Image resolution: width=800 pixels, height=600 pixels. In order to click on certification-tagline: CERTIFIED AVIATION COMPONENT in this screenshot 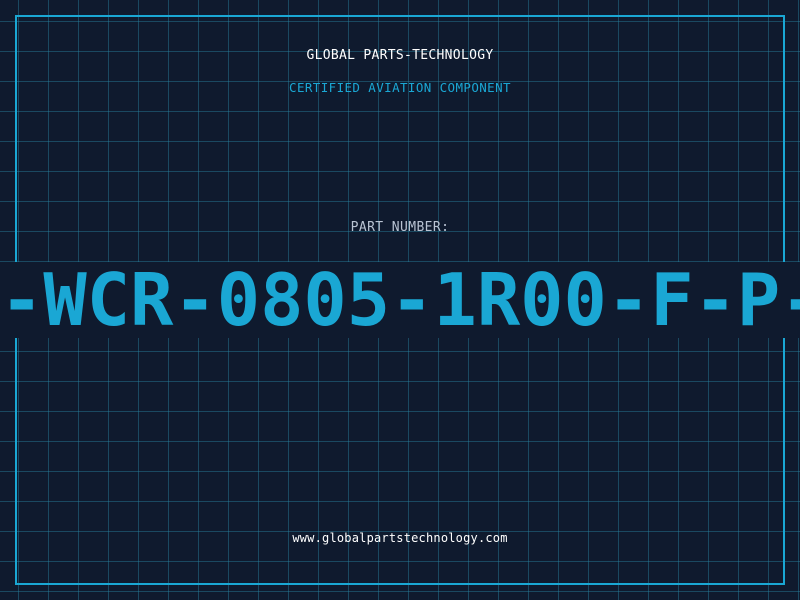, I will do `click(400, 87)`.